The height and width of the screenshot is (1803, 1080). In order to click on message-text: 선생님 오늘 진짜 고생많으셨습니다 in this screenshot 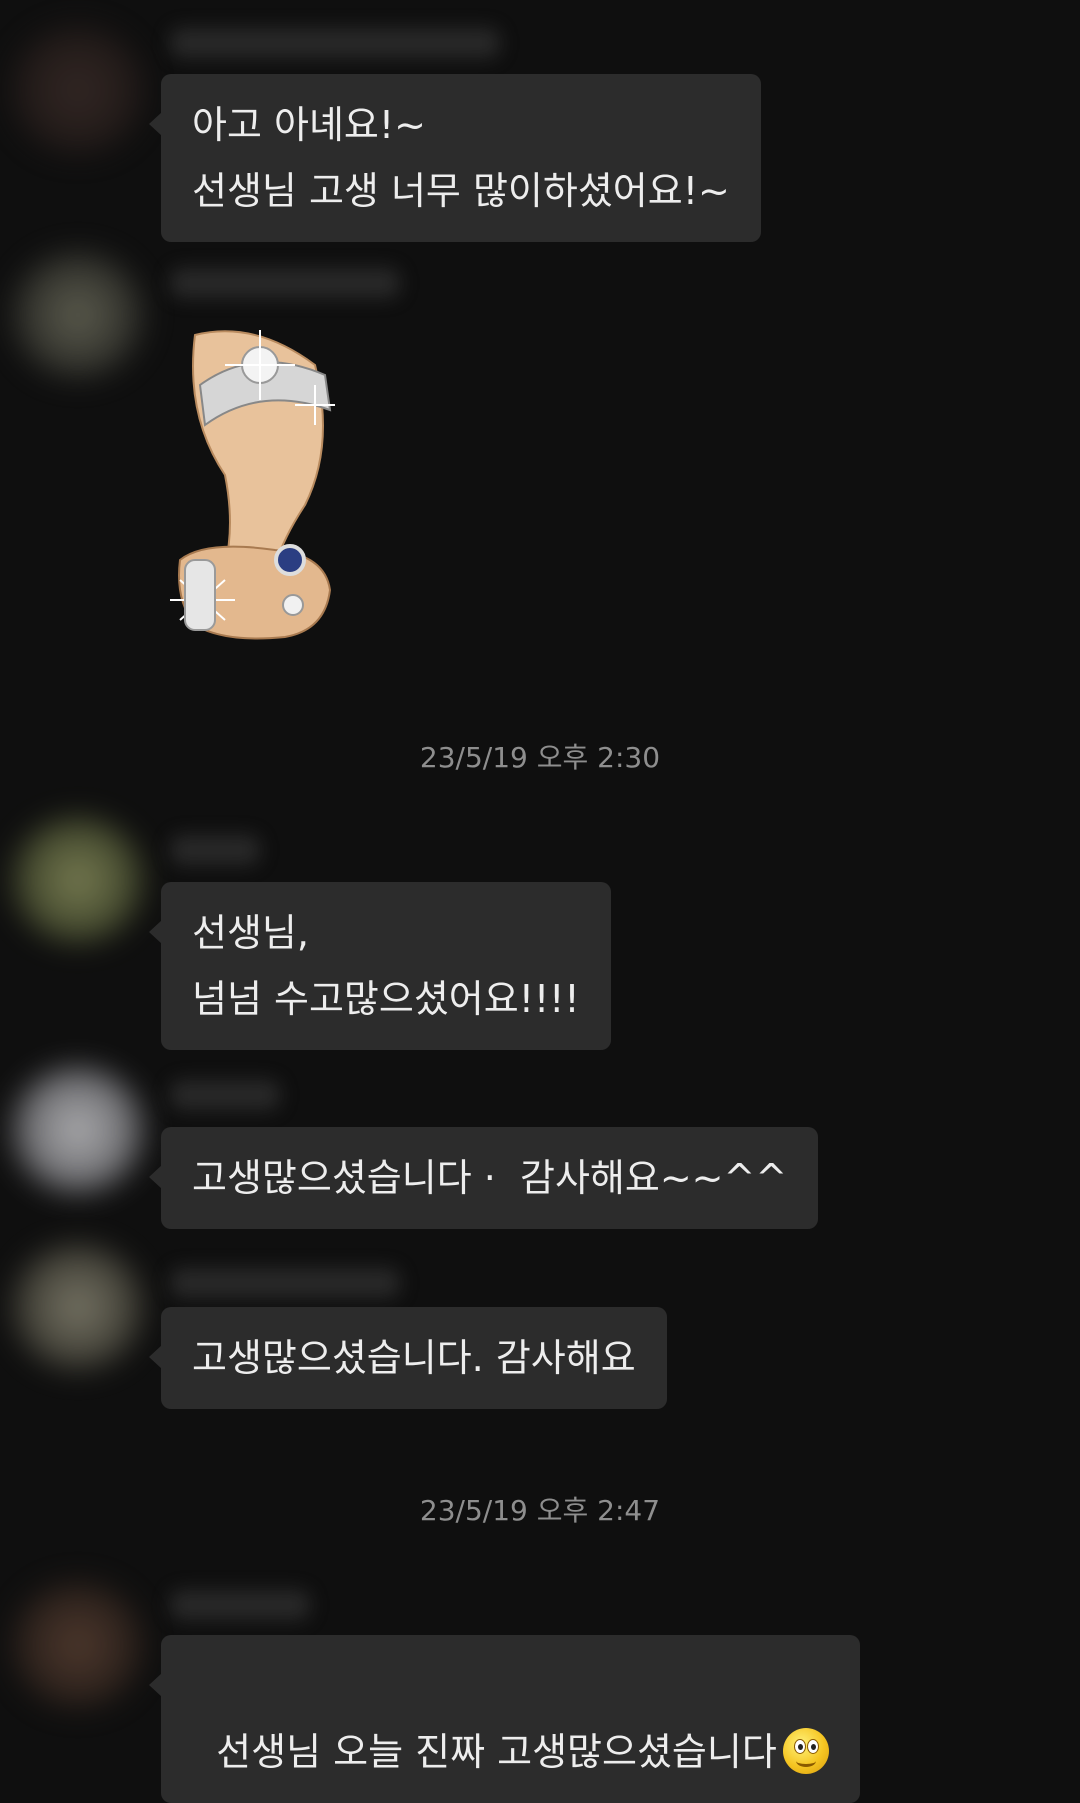, I will do `click(496, 1752)`.